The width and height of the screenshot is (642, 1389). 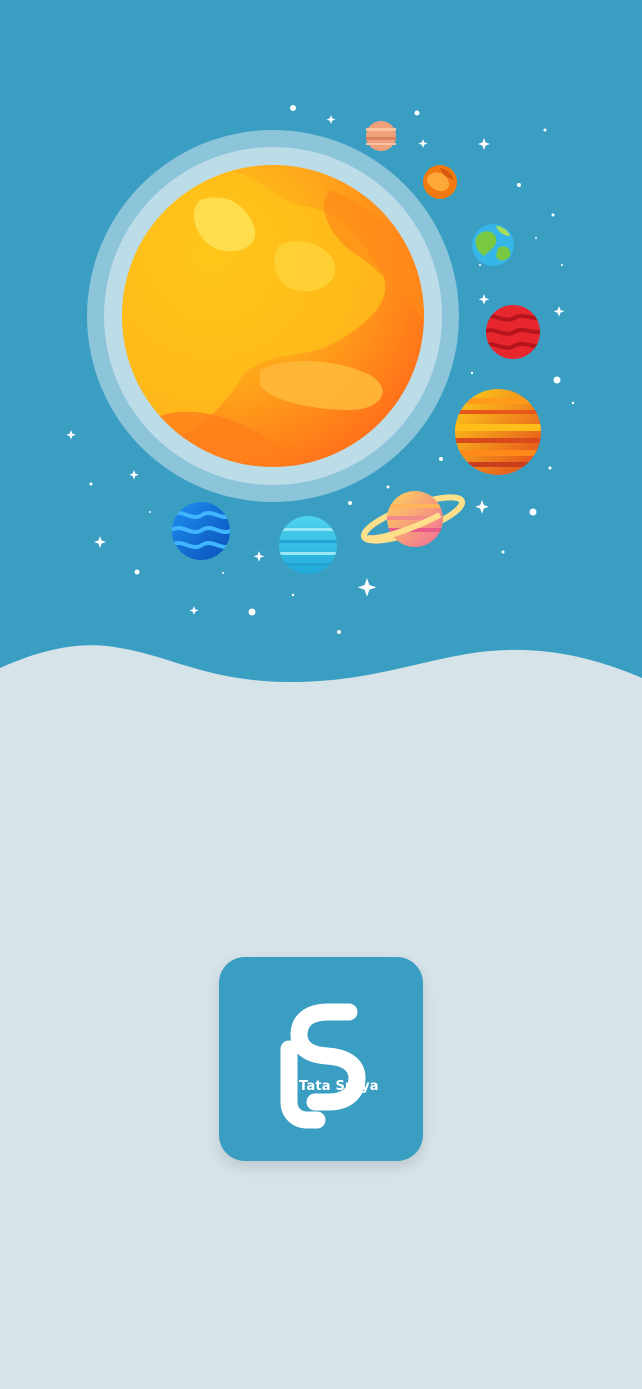 What do you see at coordinates (323, 1066) in the screenshot?
I see `logo-mark-icon` at bounding box center [323, 1066].